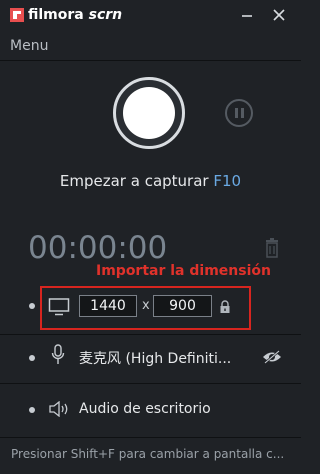 The image size is (320, 474). What do you see at coordinates (242, 113) in the screenshot?
I see `pause-bar-right` at bounding box center [242, 113].